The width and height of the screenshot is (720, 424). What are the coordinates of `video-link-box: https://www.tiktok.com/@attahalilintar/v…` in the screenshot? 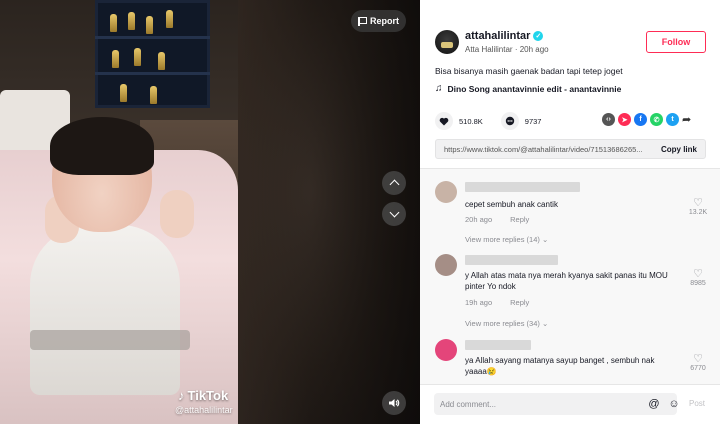 It's located at (570, 149).